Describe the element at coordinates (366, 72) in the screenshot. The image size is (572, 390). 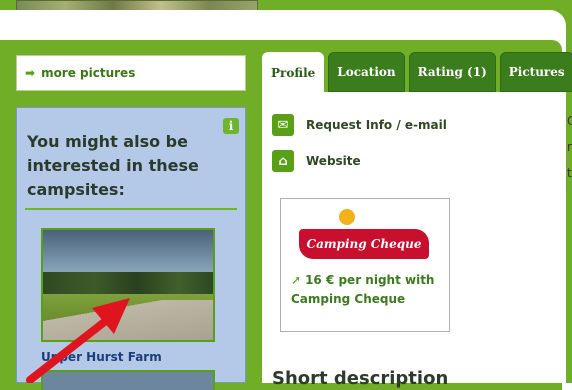
I see `tab-location: Location` at that location.